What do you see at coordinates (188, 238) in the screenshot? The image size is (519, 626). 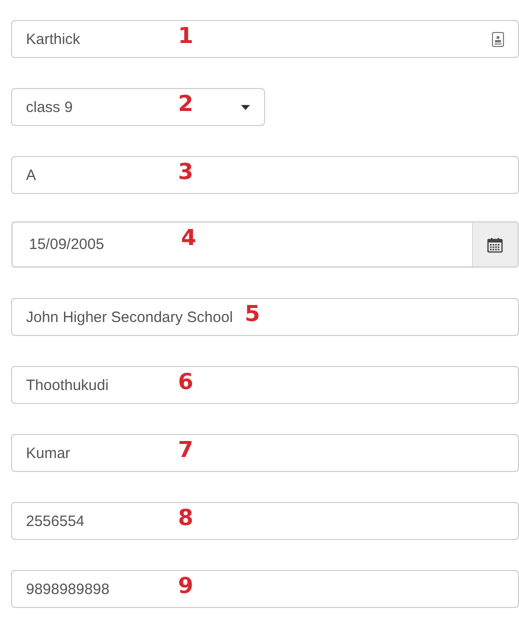 I see `annotation-number: 4` at bounding box center [188, 238].